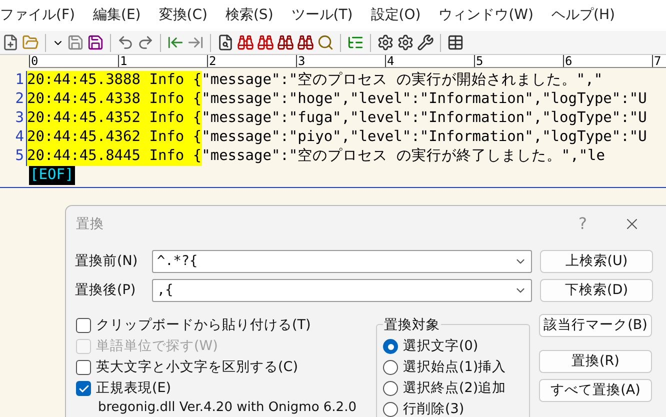 The width and height of the screenshot is (666, 417). Describe the element at coordinates (395, 15) in the screenshot. I see `menu-item: 設定(O)` at that location.